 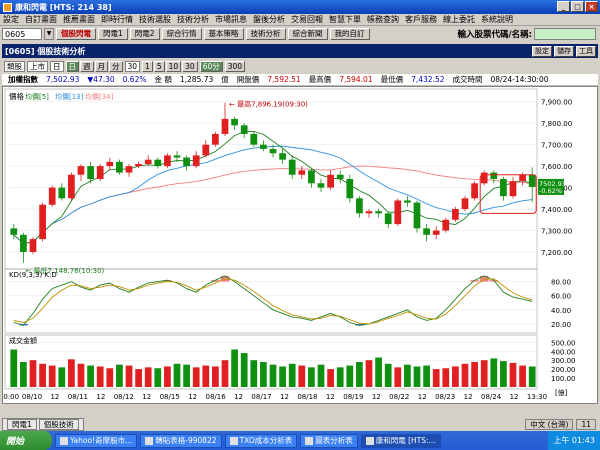 I want to click on start-button: 開始, so click(x=26, y=440).